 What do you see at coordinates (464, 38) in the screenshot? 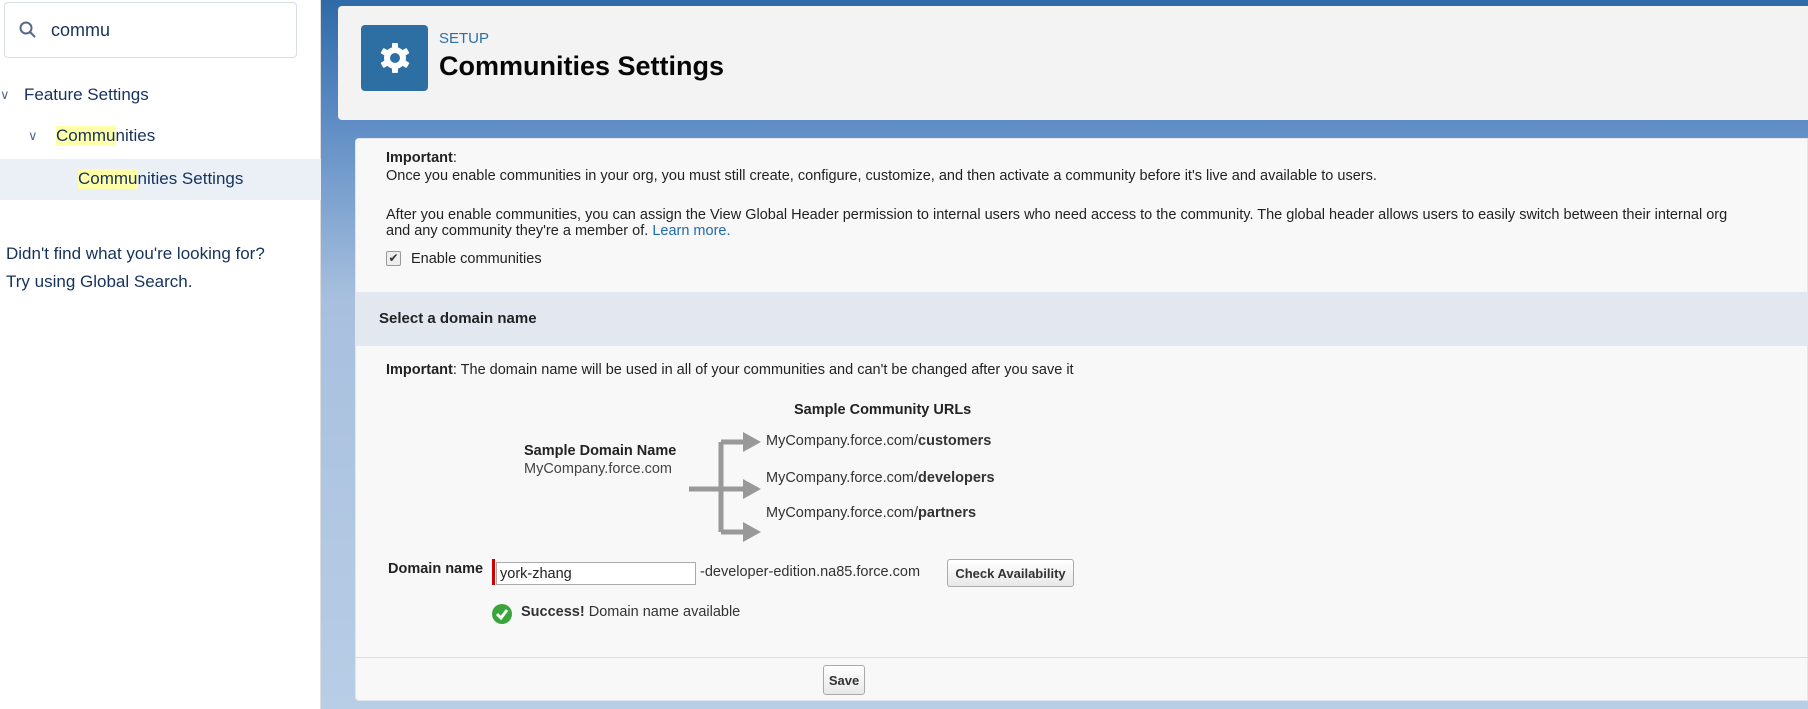
I see `breadcrumb: SETUP` at bounding box center [464, 38].